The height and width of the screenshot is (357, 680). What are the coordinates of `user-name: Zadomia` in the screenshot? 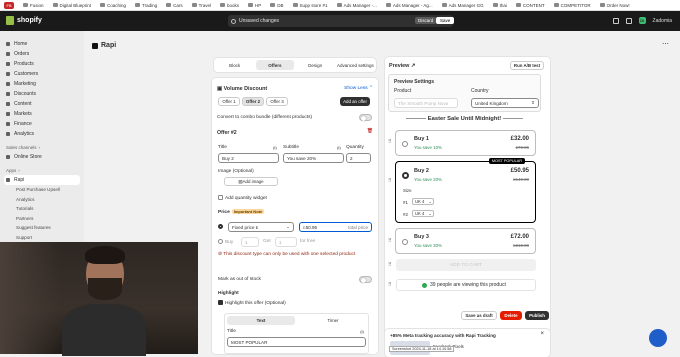 It's located at (662, 21).